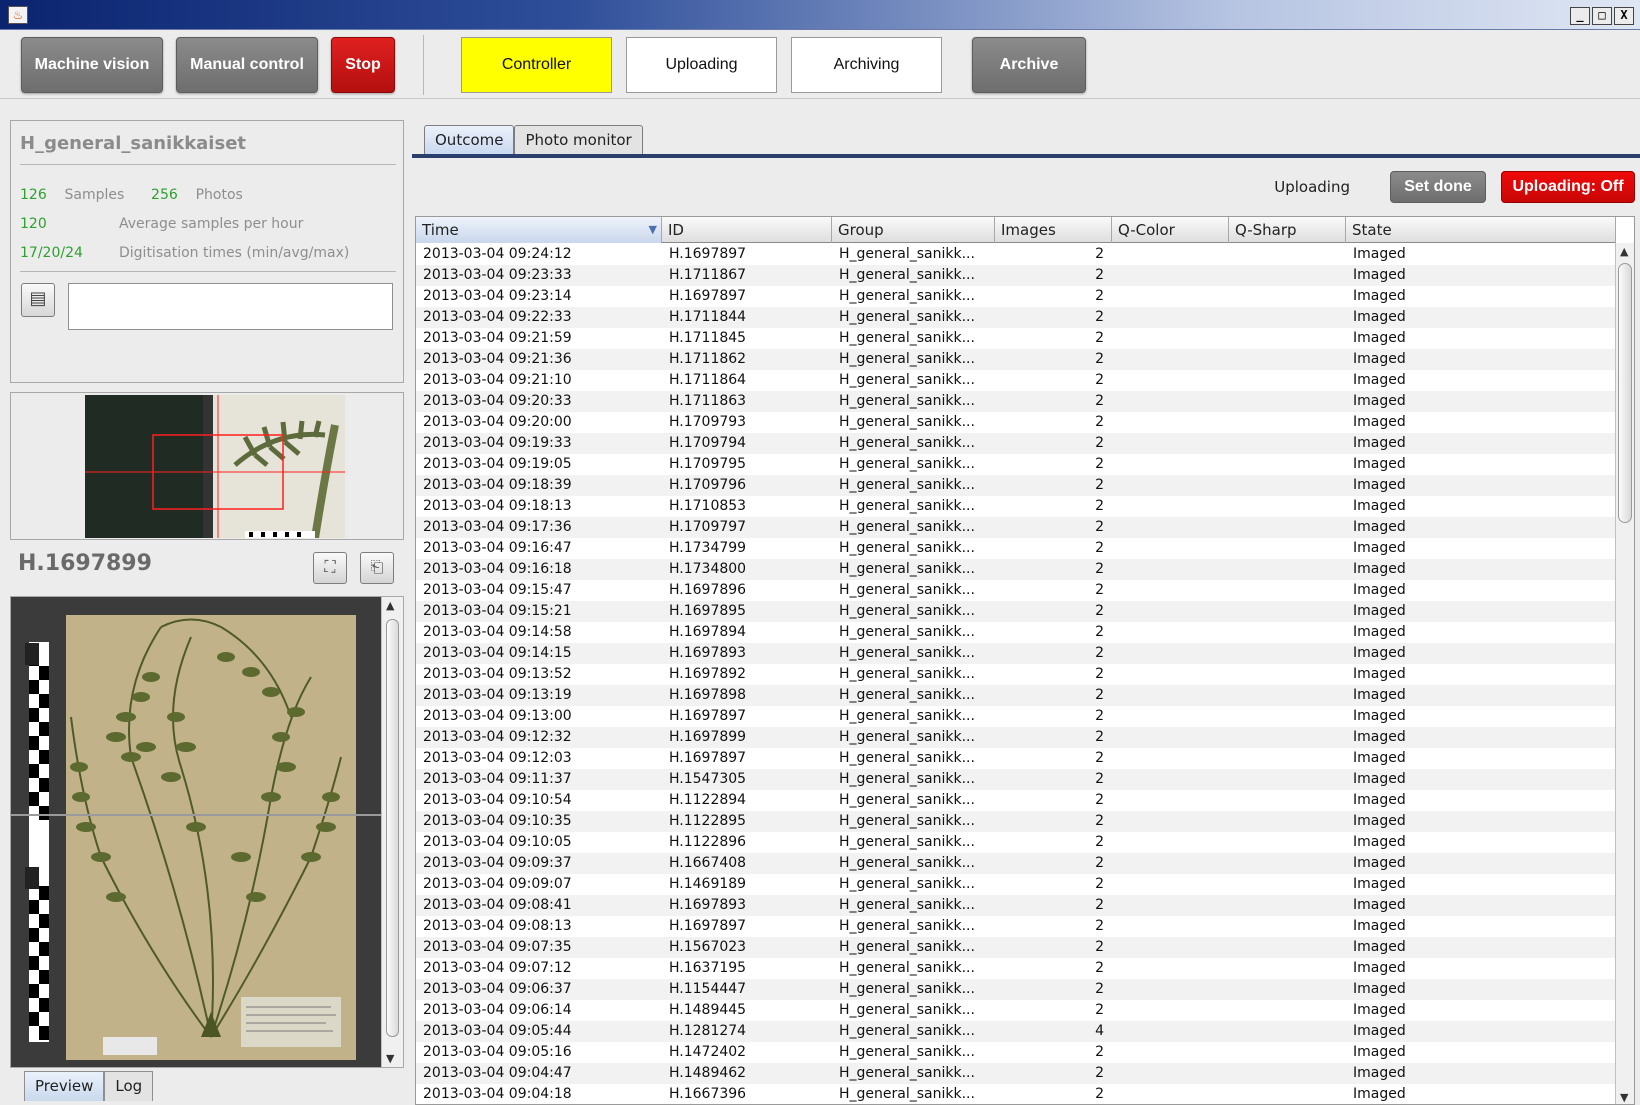  Describe the element at coordinates (1568, 187) in the screenshot. I see `uploading-toggle-button: Uploading: Off` at that location.